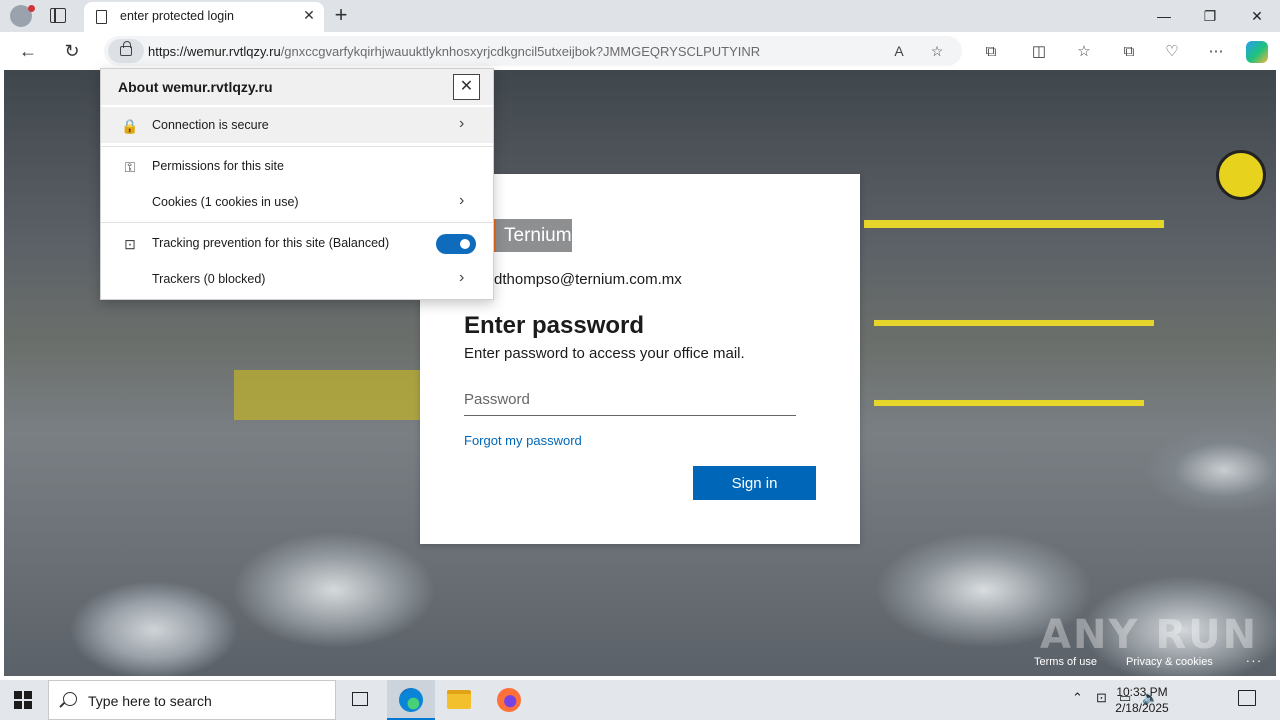  What do you see at coordinates (297, 87) in the screenshot?
I see `flyout-header: About wemur.rvtlqzy.ru ✕` at bounding box center [297, 87].